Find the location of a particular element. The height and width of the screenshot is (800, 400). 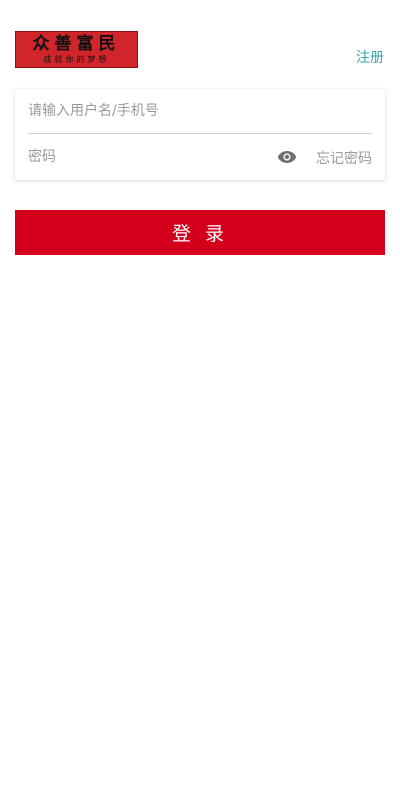

username-row is located at coordinates (200, 111).